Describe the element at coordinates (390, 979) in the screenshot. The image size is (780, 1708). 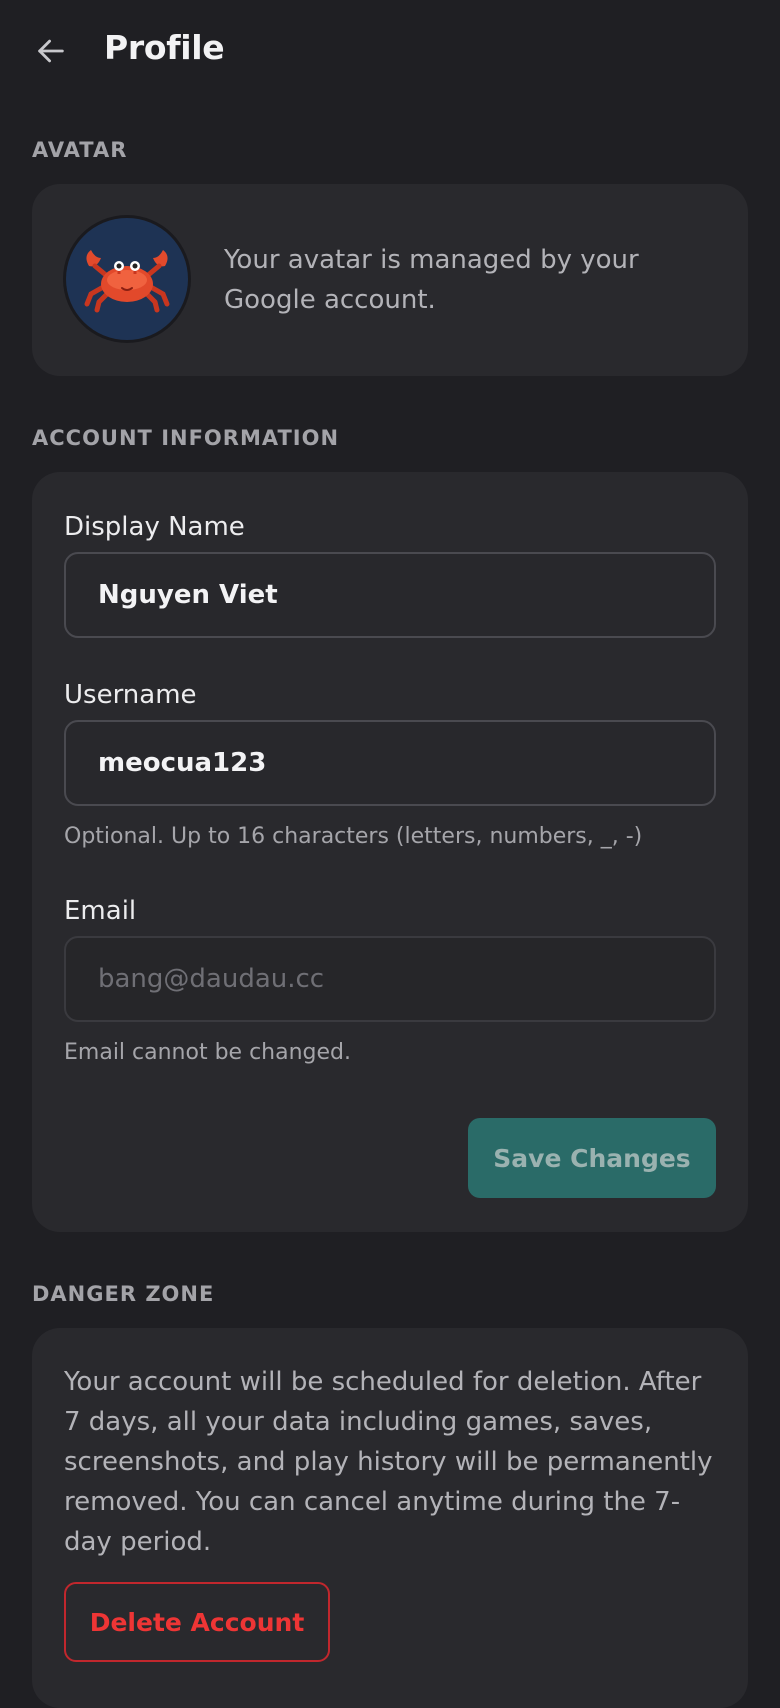
I see `email-field: bang@daudau.cc` at that location.